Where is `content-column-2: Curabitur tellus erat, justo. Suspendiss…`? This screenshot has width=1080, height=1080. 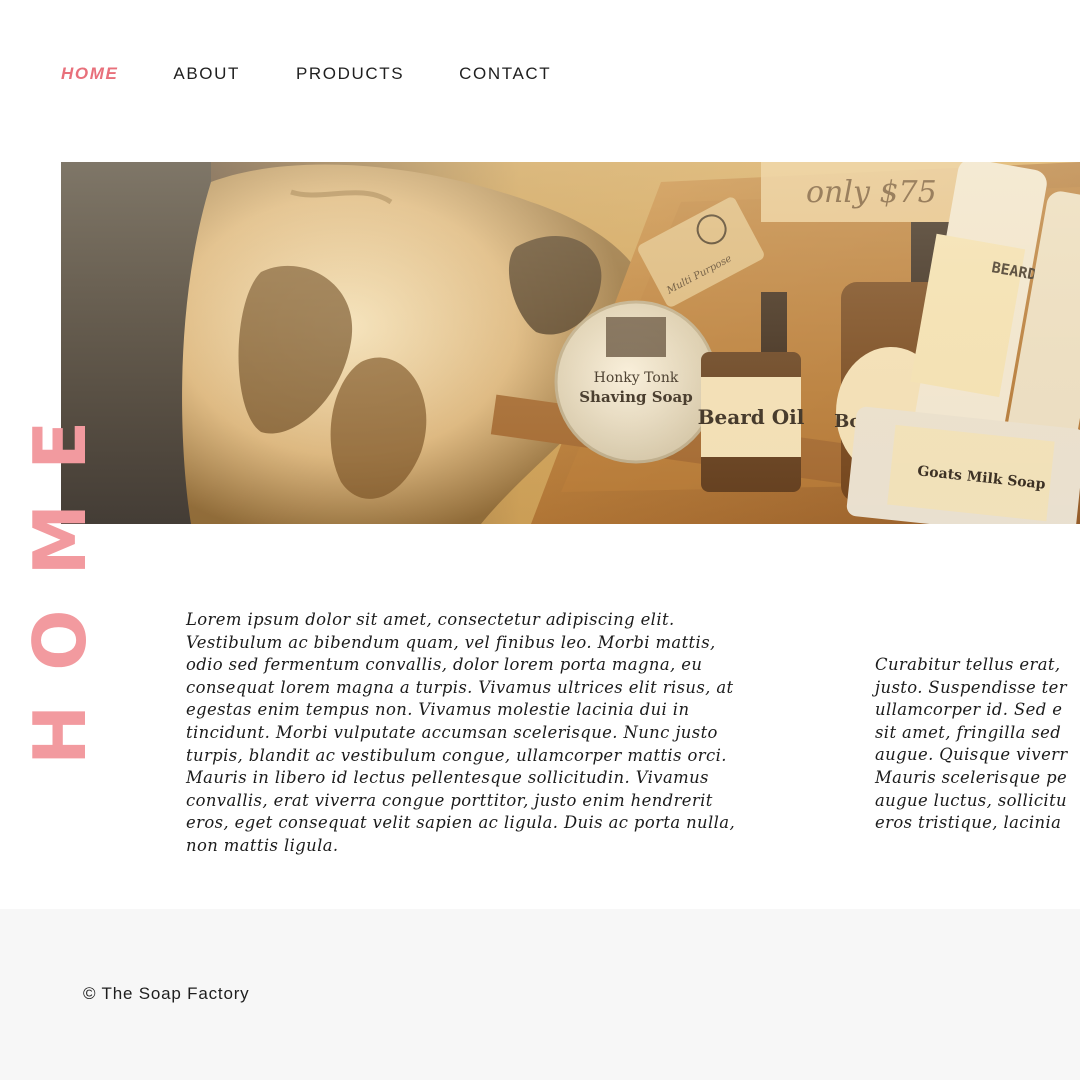
content-column-2: Curabitur tellus erat, justo. Suspendiss… is located at coordinates (977, 744).